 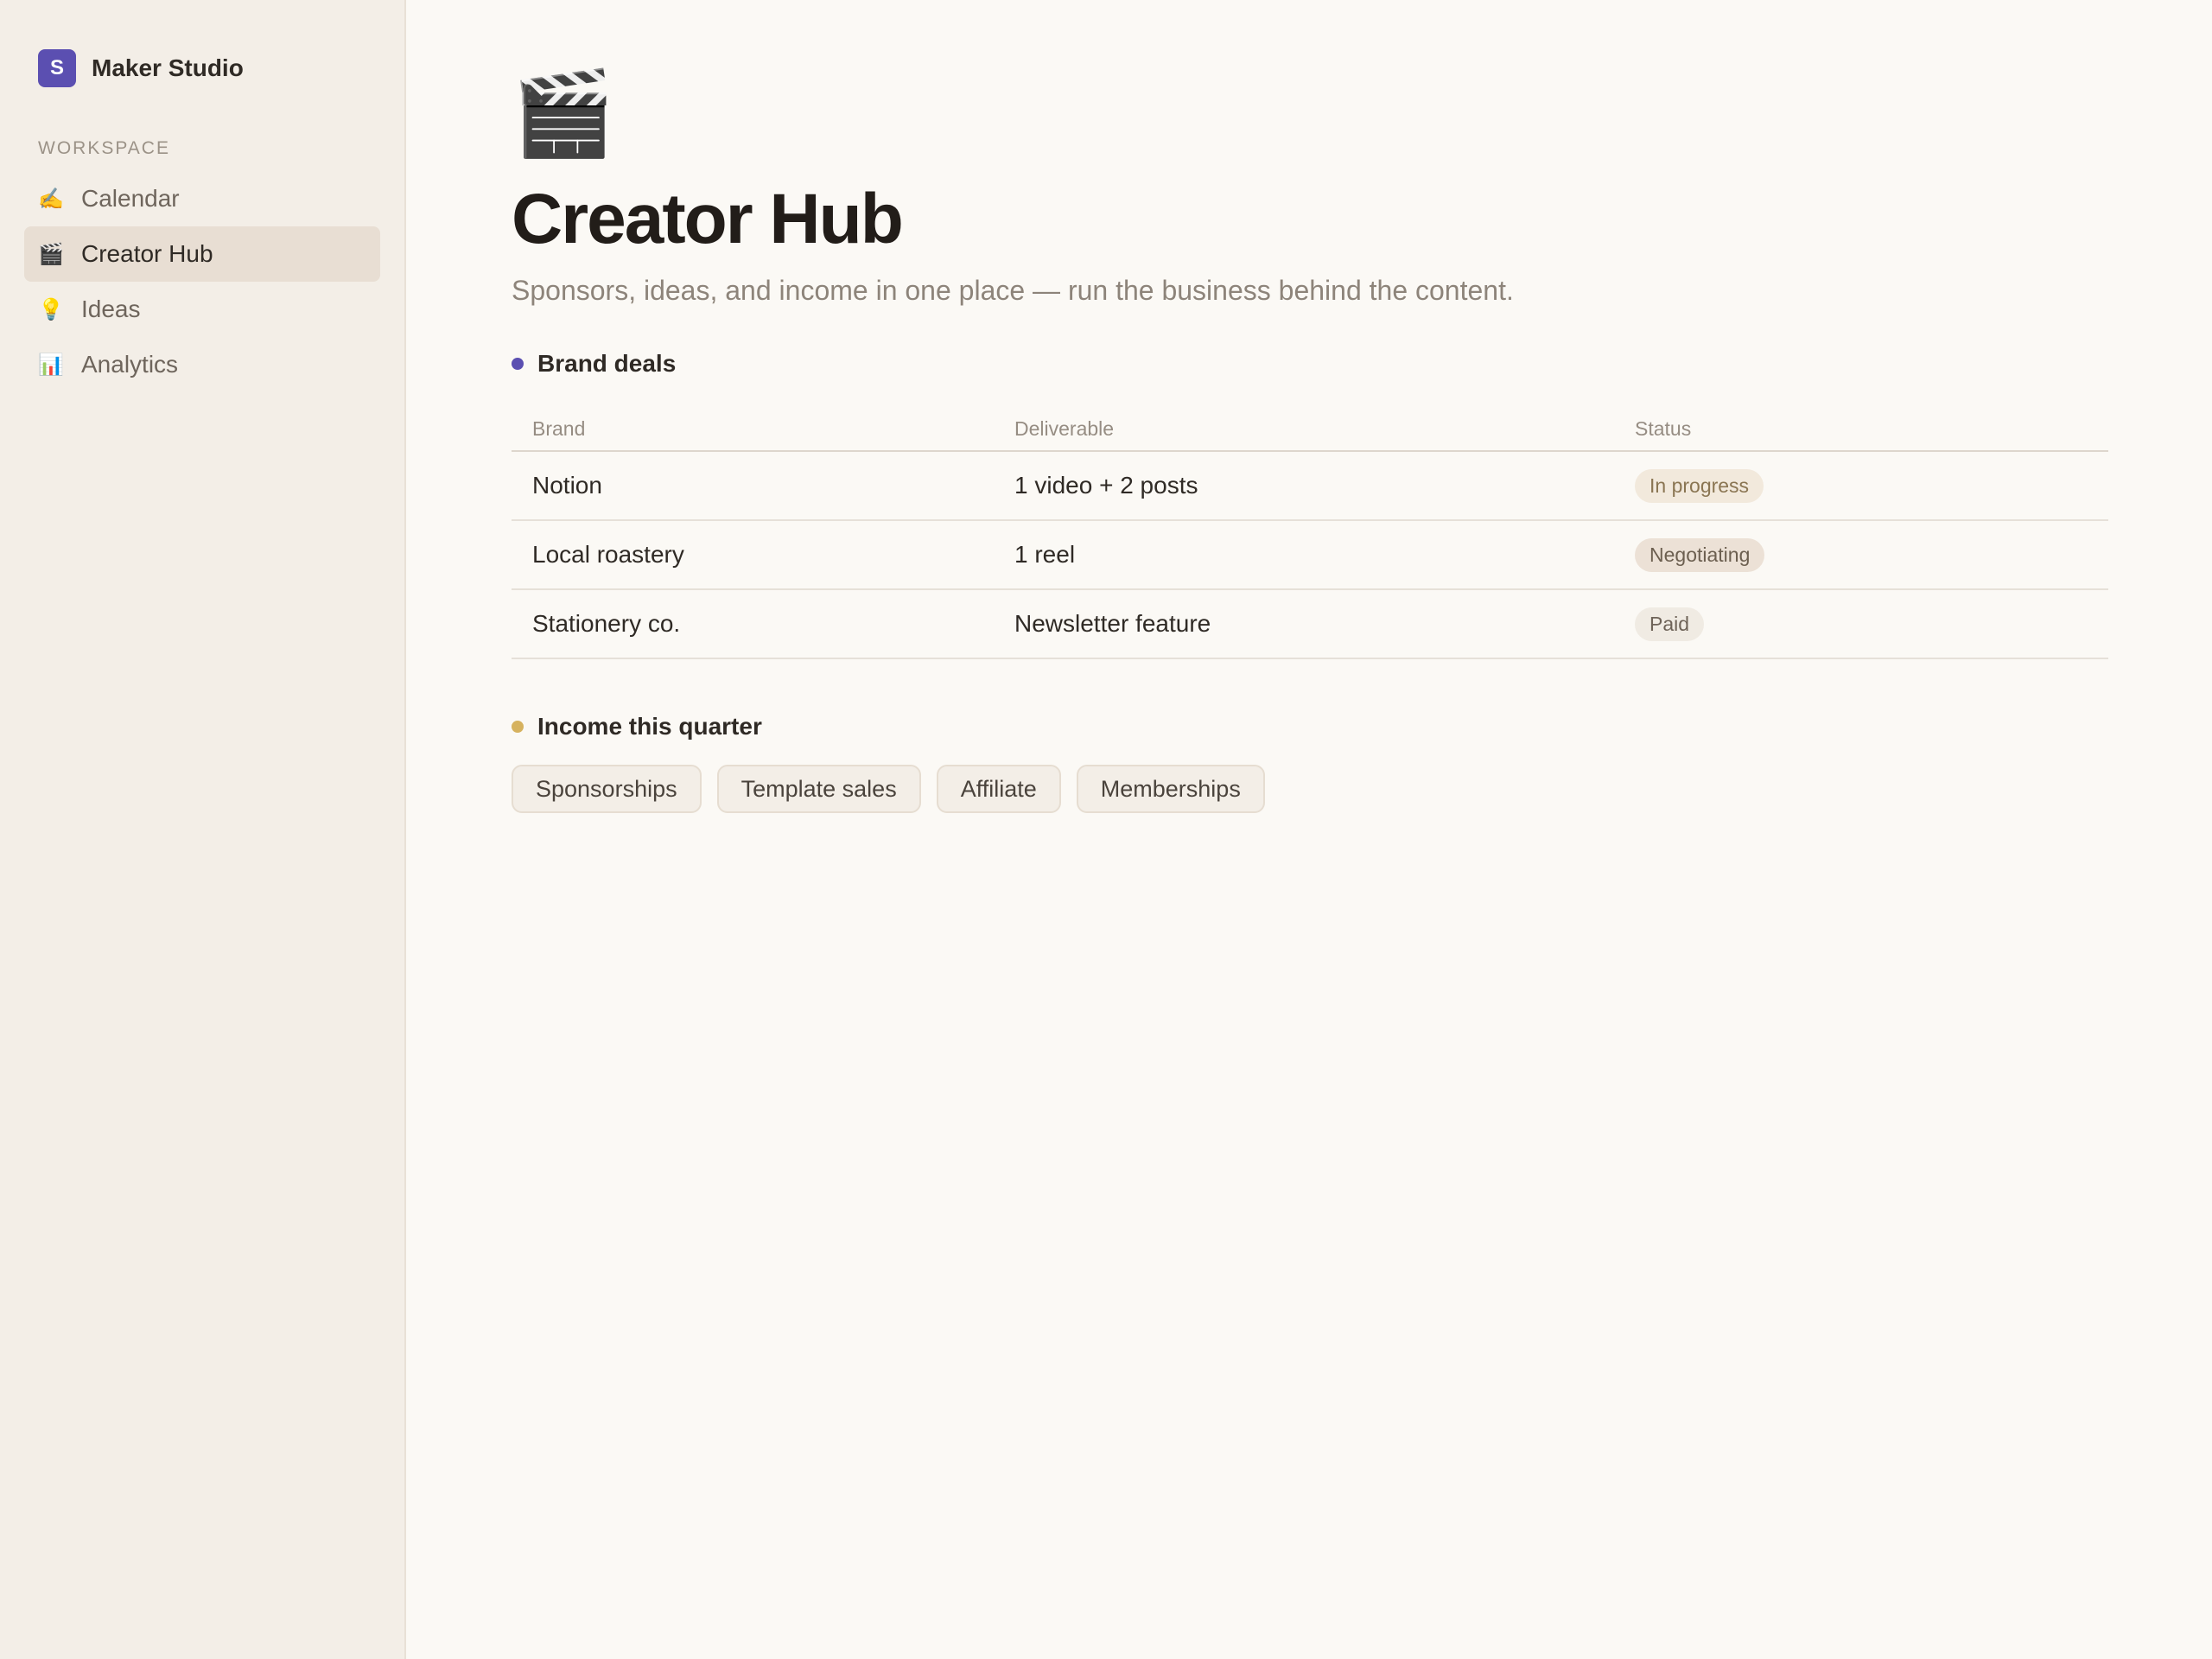 What do you see at coordinates (104, 148) in the screenshot?
I see `sidebar-section-label: WORKSPACE` at bounding box center [104, 148].